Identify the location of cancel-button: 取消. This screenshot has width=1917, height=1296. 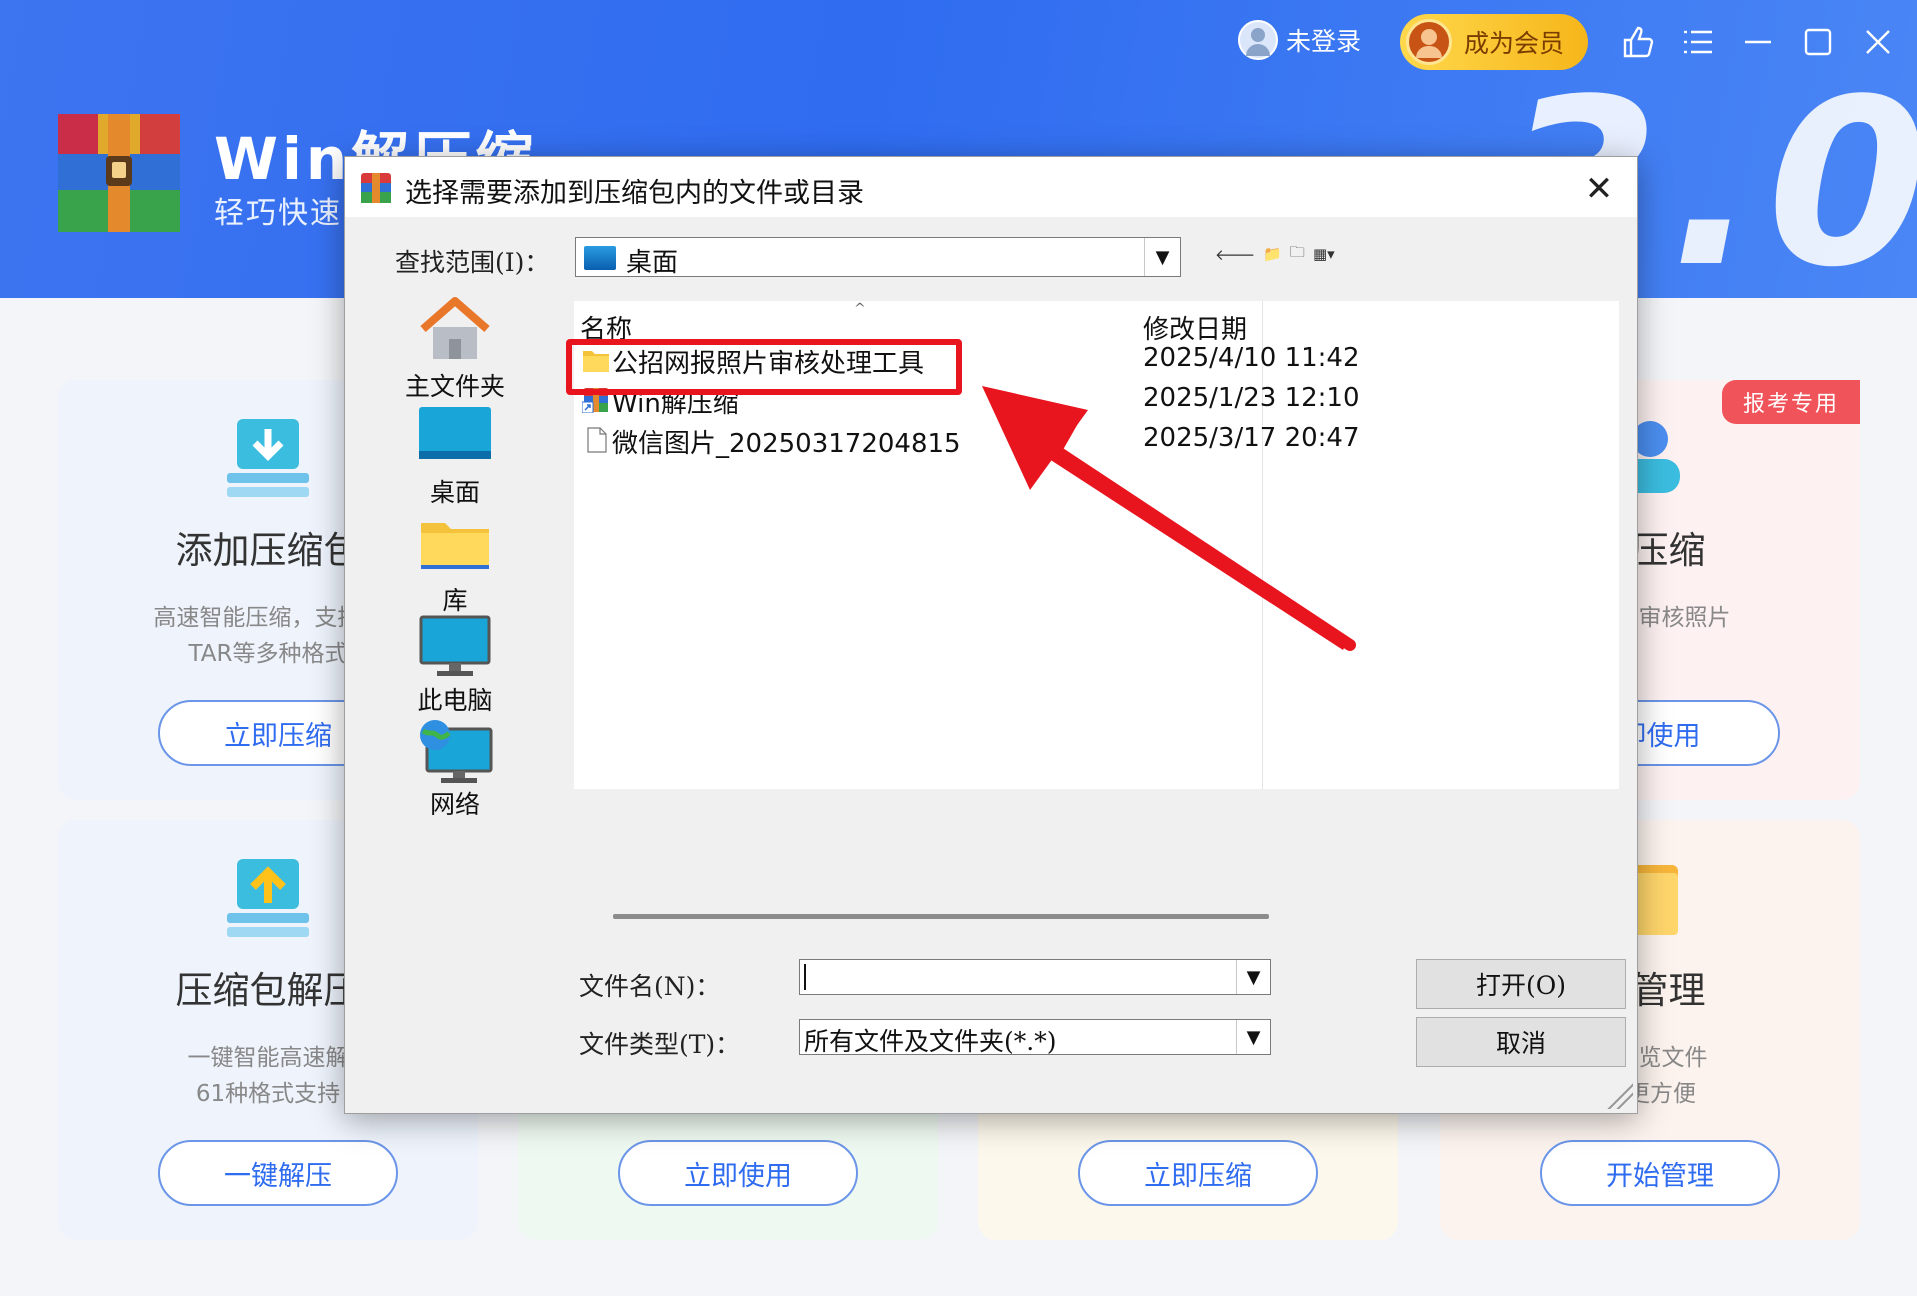
(1521, 1042).